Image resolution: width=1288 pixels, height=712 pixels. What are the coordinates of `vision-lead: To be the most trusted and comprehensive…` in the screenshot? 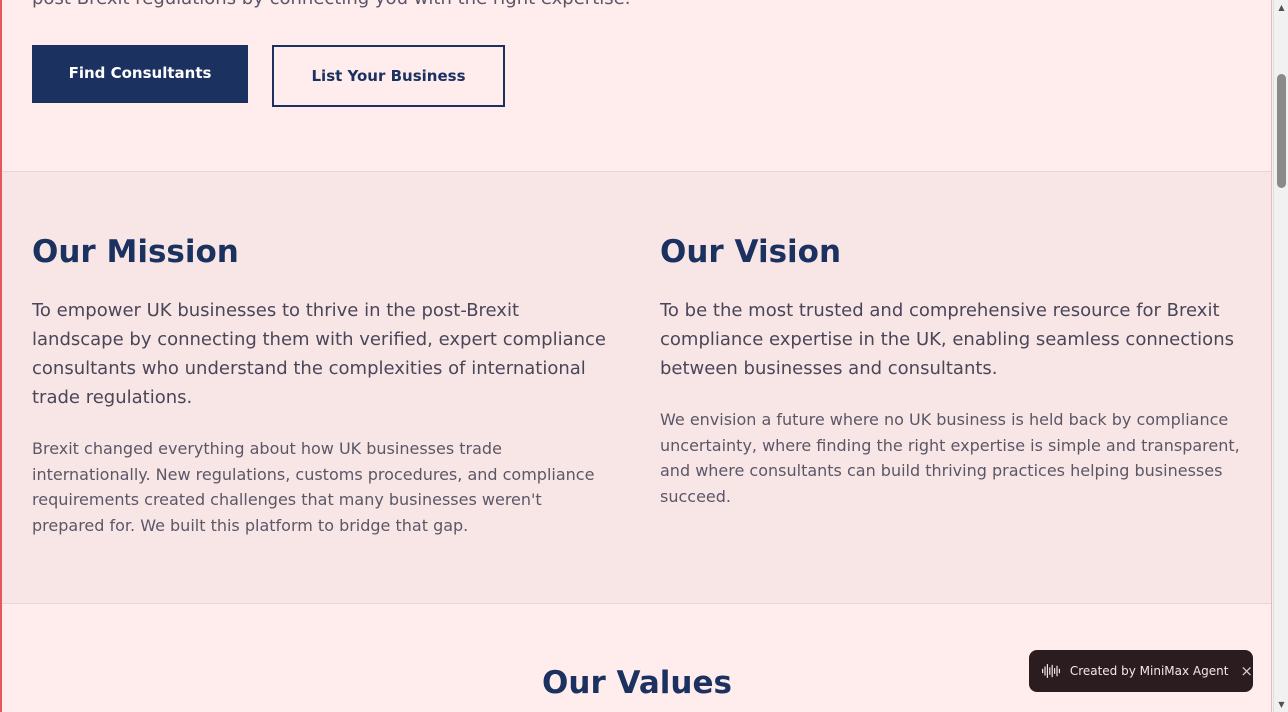 It's located at (947, 339).